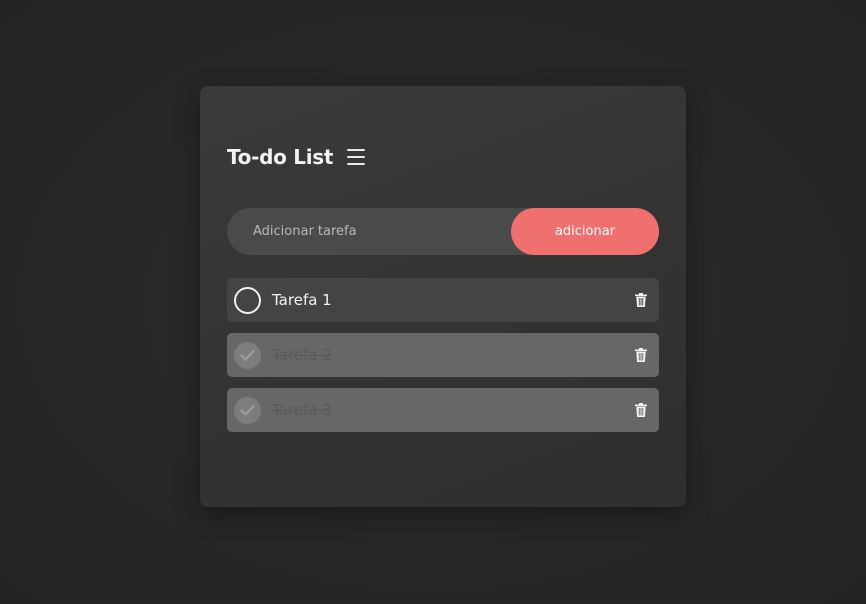 The height and width of the screenshot is (604, 866). I want to click on add-task-form: adicionar, so click(443, 231).